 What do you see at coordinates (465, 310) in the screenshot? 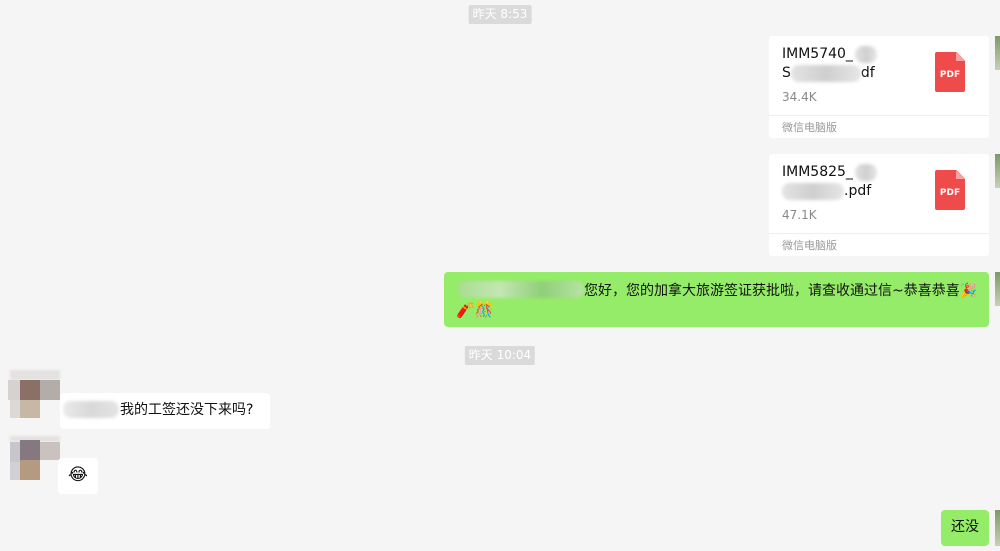
I see `firecracker-icon: 🧨` at bounding box center [465, 310].